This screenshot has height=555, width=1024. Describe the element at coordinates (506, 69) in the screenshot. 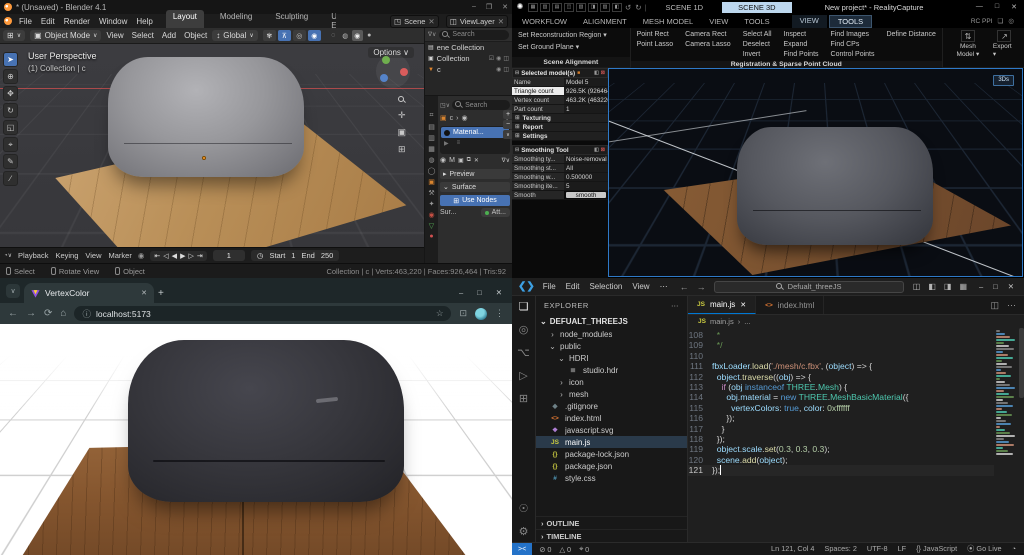

I see `eye-icon: ◫` at that location.